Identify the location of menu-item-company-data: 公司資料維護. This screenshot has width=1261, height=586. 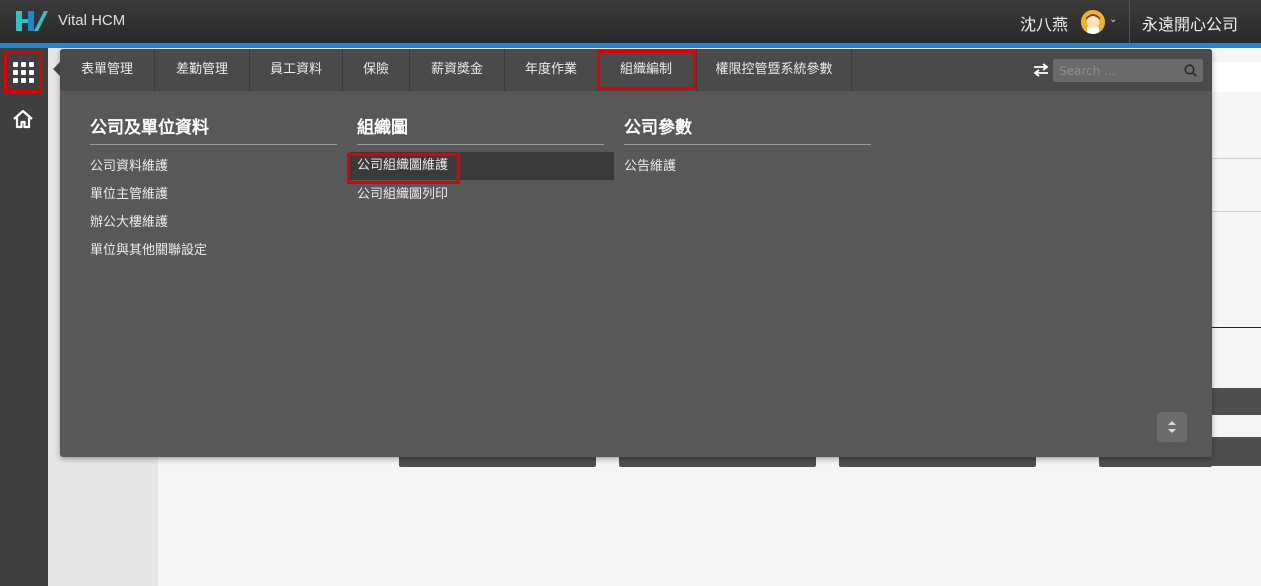
(213, 167).